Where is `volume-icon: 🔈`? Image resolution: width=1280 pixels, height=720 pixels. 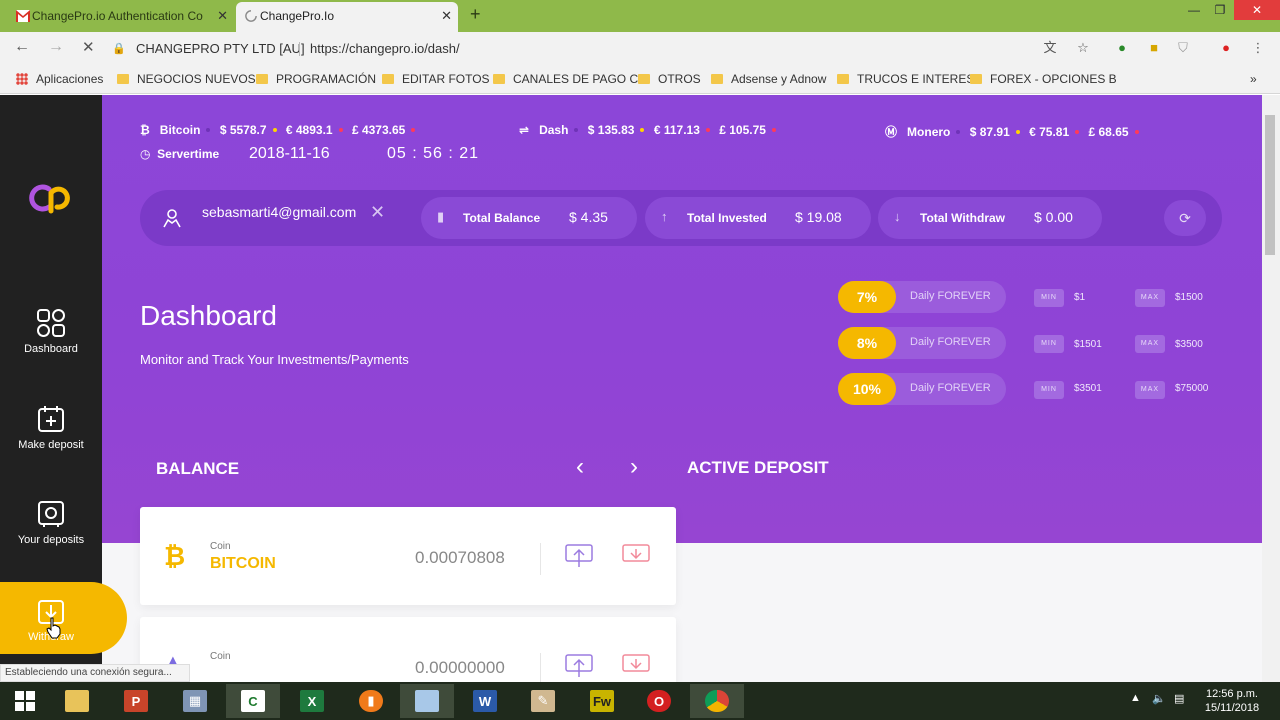 volume-icon: 🔈 is located at coordinates (1159, 698).